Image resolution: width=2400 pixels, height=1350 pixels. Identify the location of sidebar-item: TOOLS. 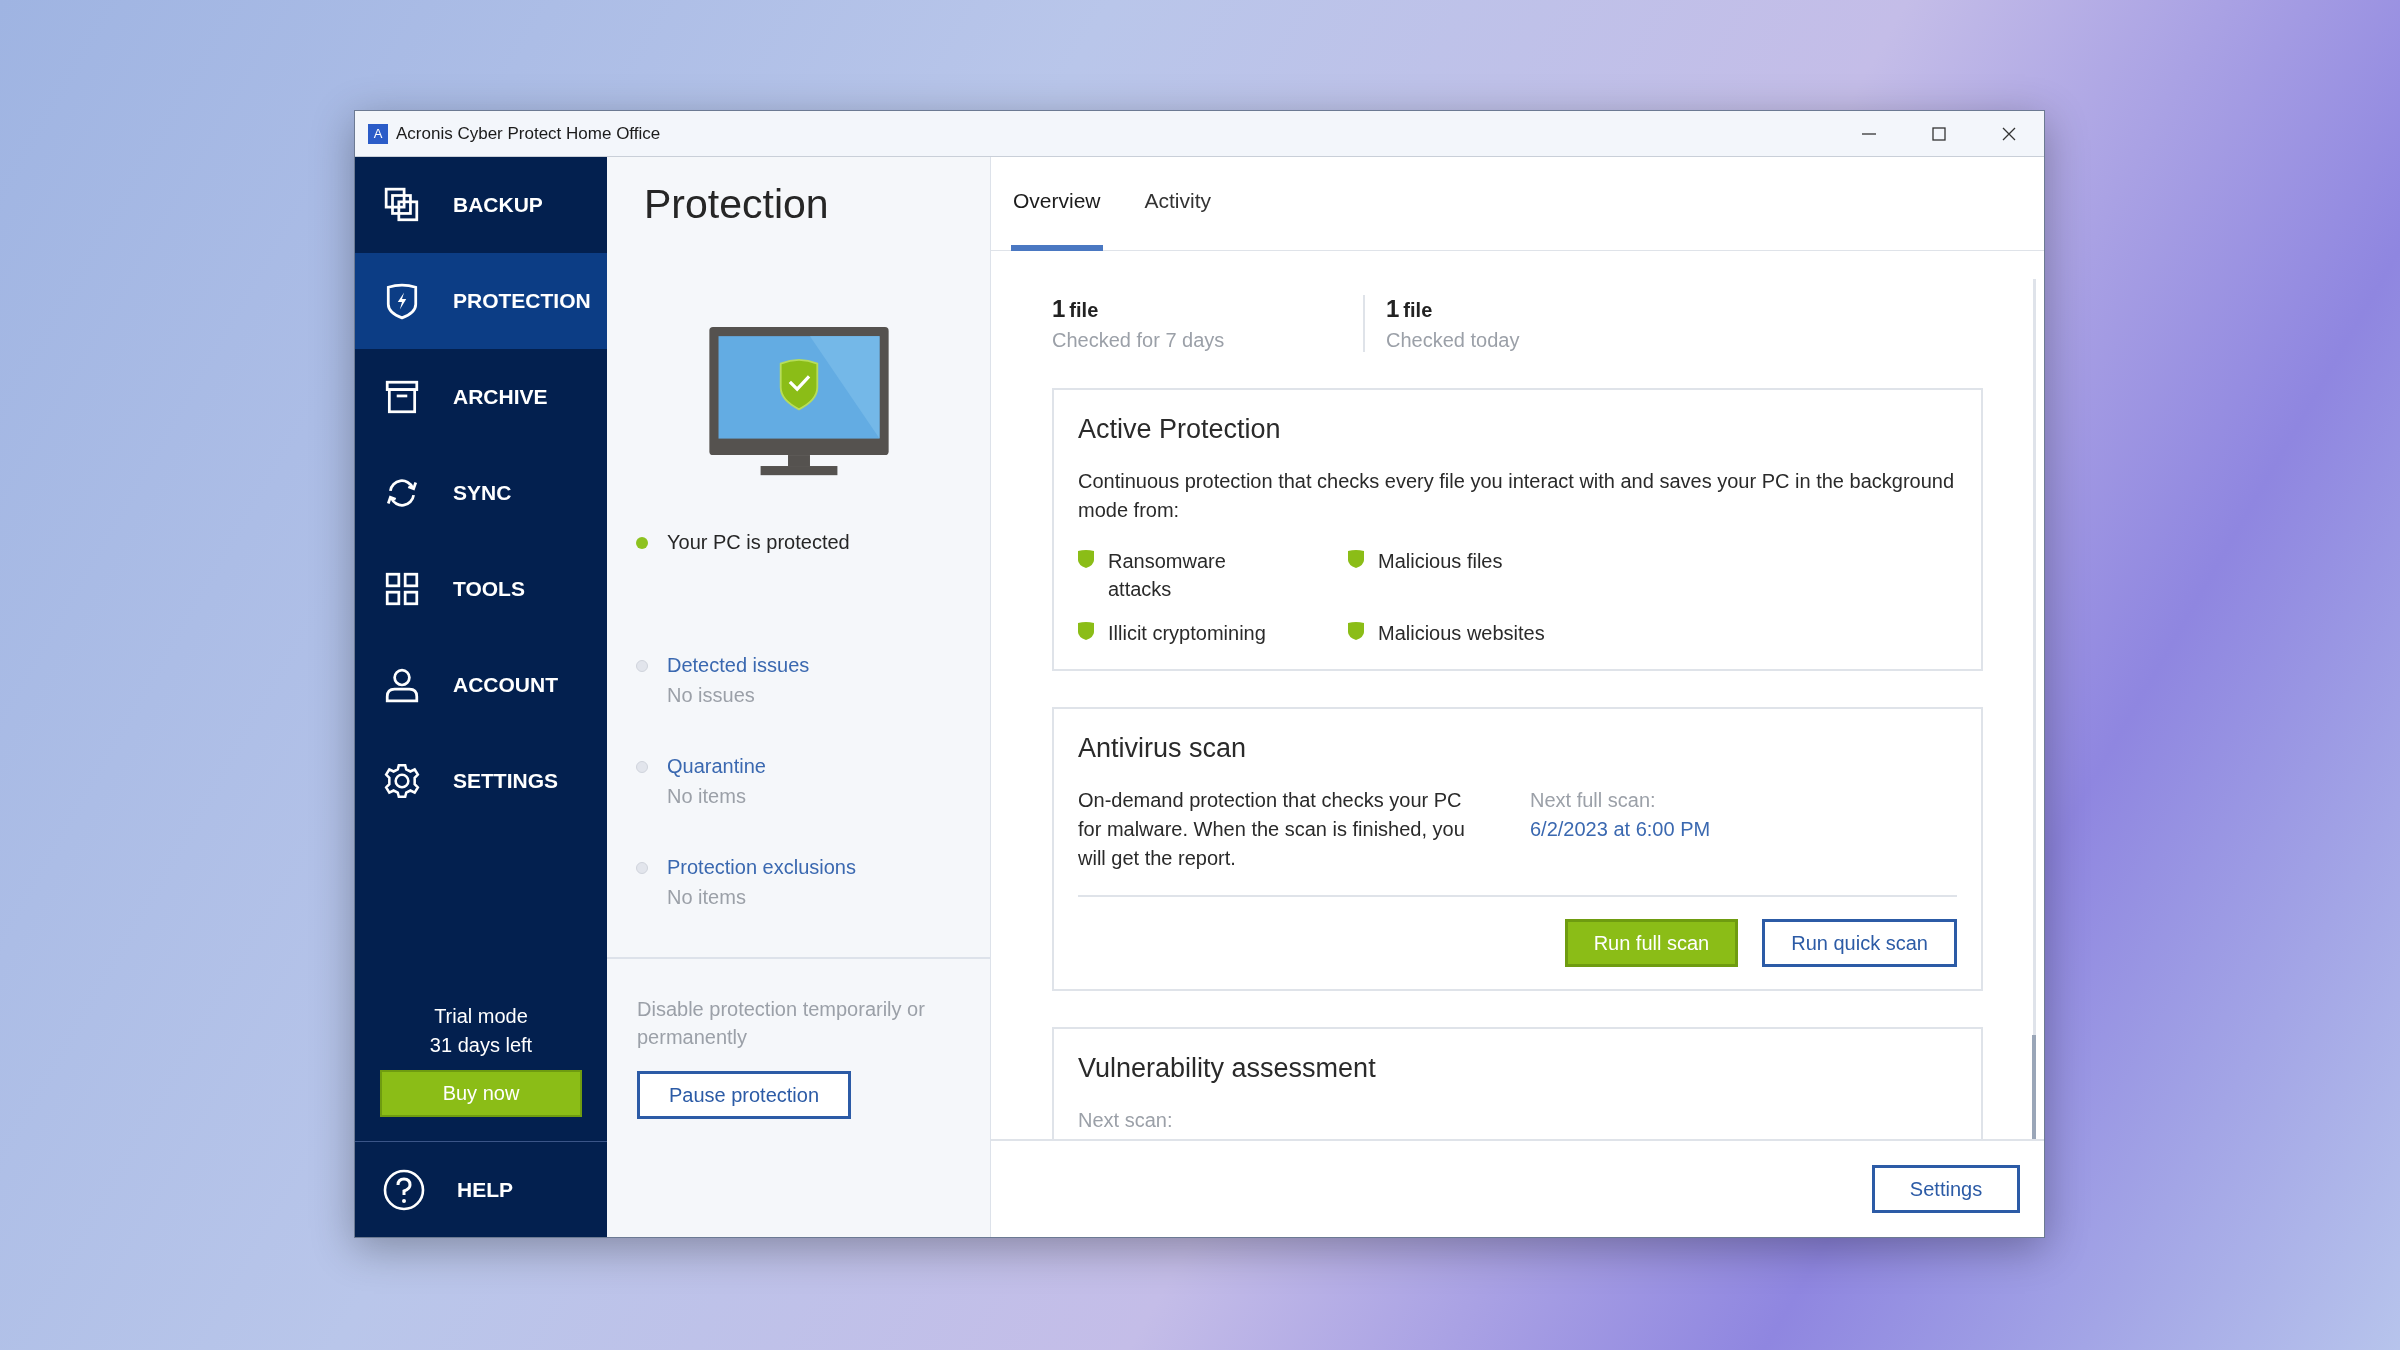
(481, 589).